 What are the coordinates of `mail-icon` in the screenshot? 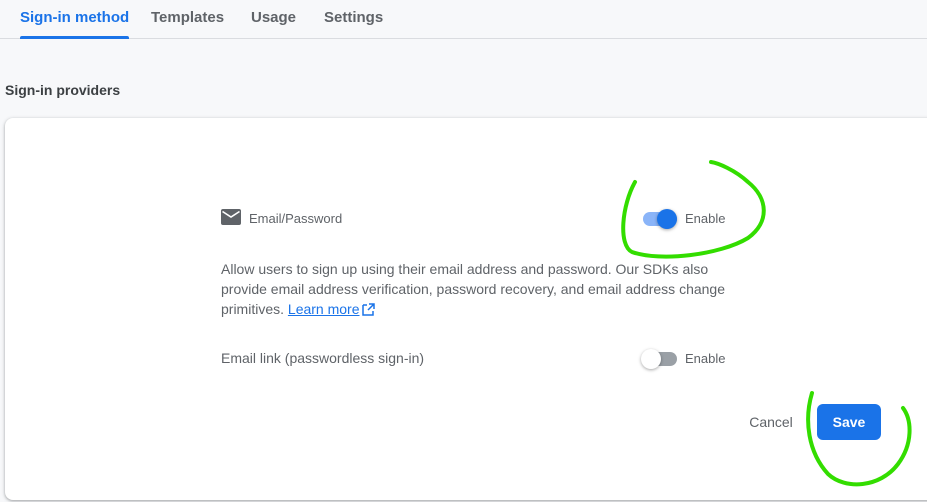 It's located at (231, 217).